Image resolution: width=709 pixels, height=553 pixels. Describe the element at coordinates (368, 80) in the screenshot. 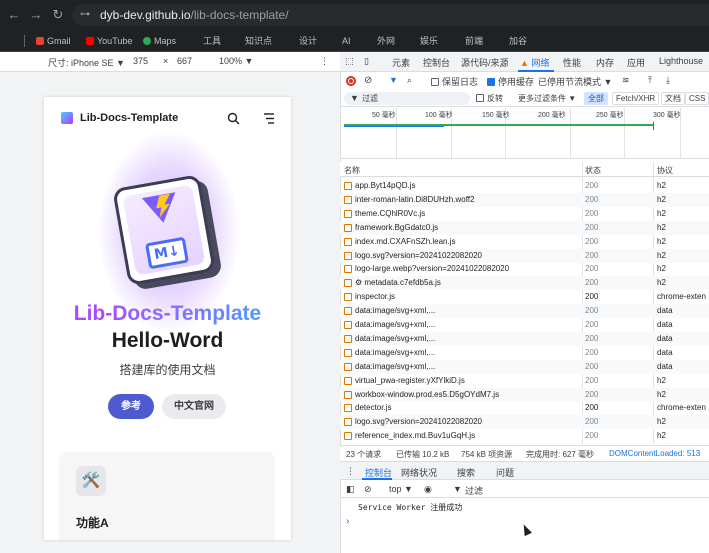

I see `clear-icon: ⊘` at that location.